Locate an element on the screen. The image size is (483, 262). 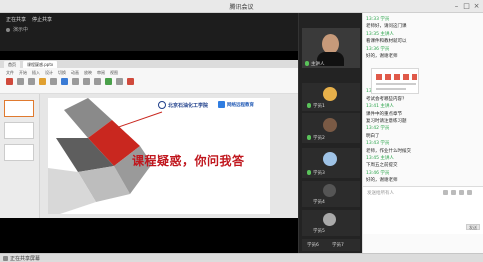
minimize-icon: – is located at coordinates (456, 6).